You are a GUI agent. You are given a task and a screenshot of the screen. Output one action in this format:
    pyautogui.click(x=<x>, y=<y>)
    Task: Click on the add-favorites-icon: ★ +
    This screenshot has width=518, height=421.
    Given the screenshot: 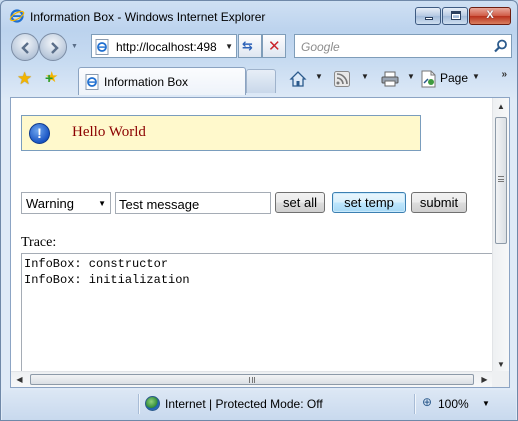 What is the action you would take?
    pyautogui.click(x=51, y=78)
    